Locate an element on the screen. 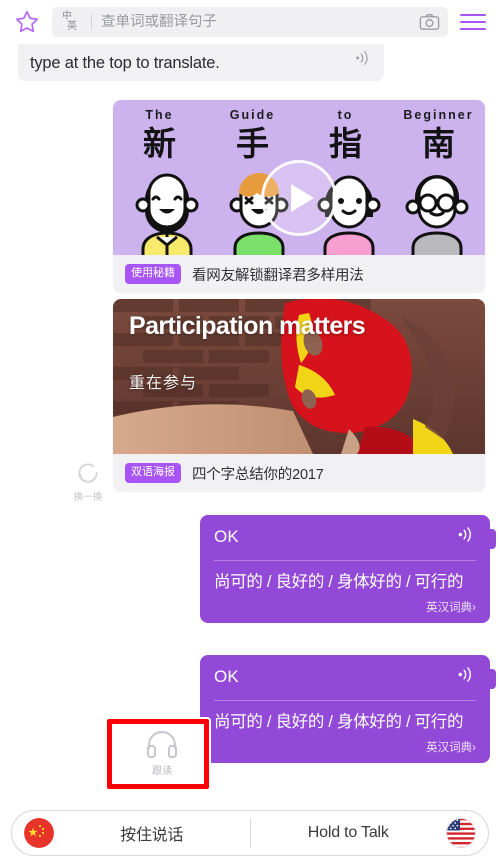 Image resolution: width=500 pixels, height=862 pixels. headline-en-2: to is located at coordinates (345, 115).